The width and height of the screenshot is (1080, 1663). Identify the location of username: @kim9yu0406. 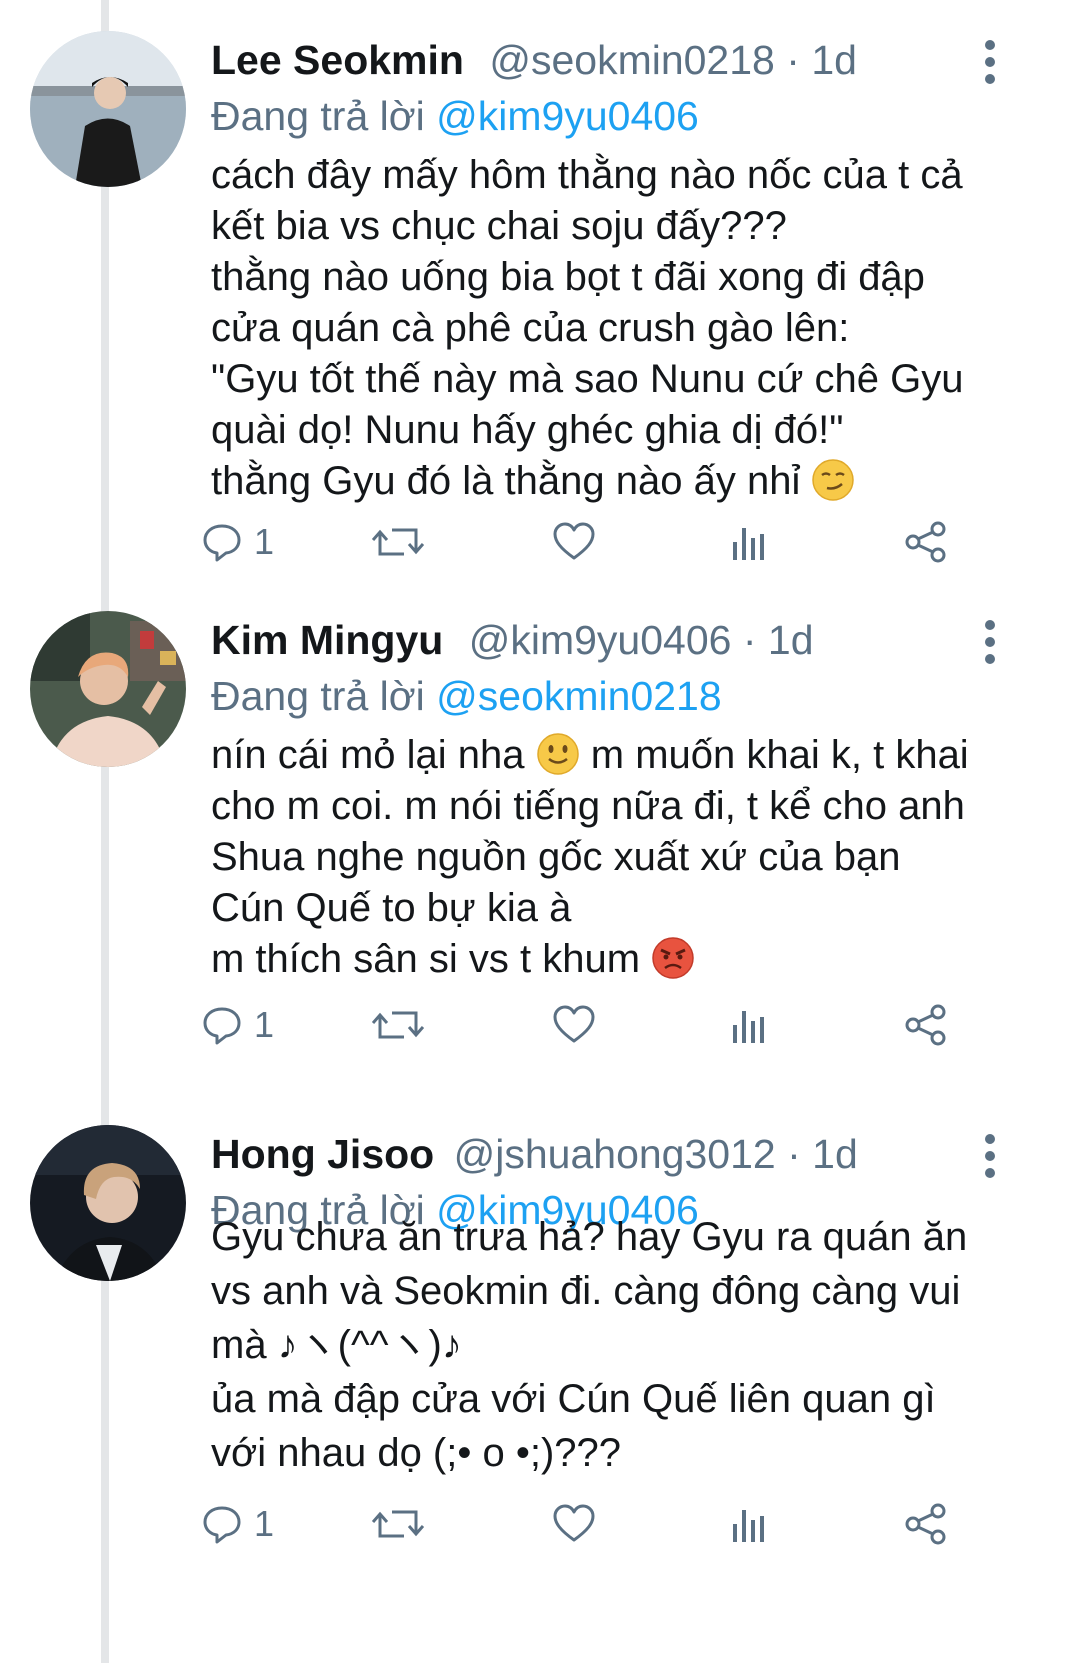
(600, 640).